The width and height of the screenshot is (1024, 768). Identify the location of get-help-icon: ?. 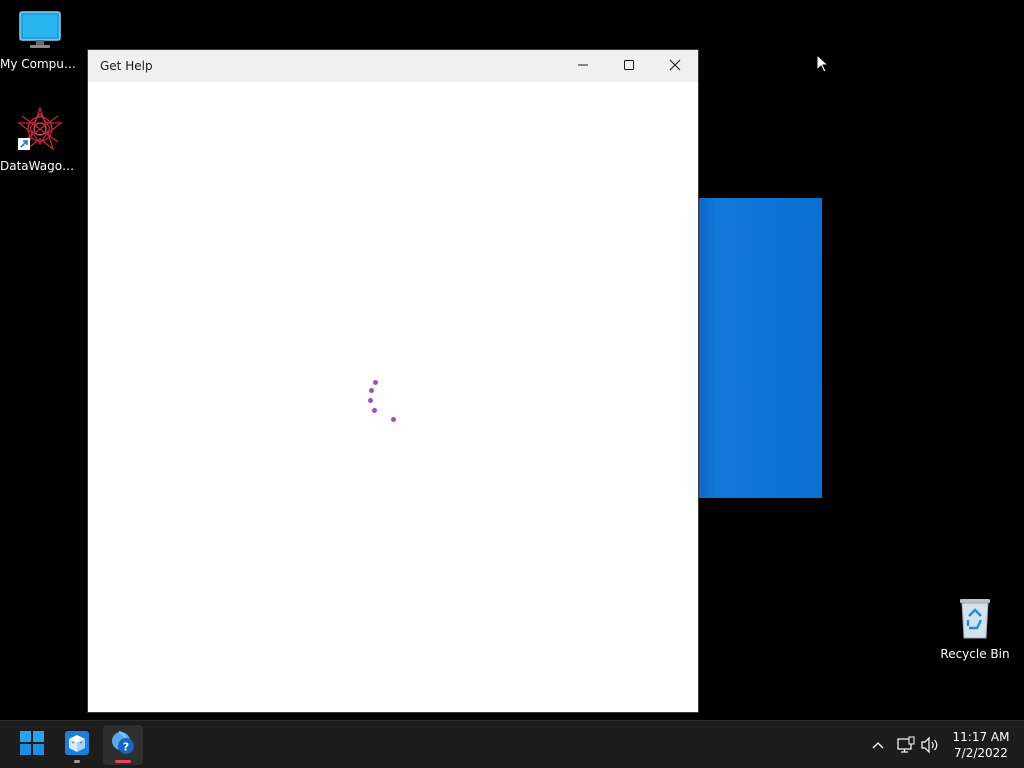
(123, 745).